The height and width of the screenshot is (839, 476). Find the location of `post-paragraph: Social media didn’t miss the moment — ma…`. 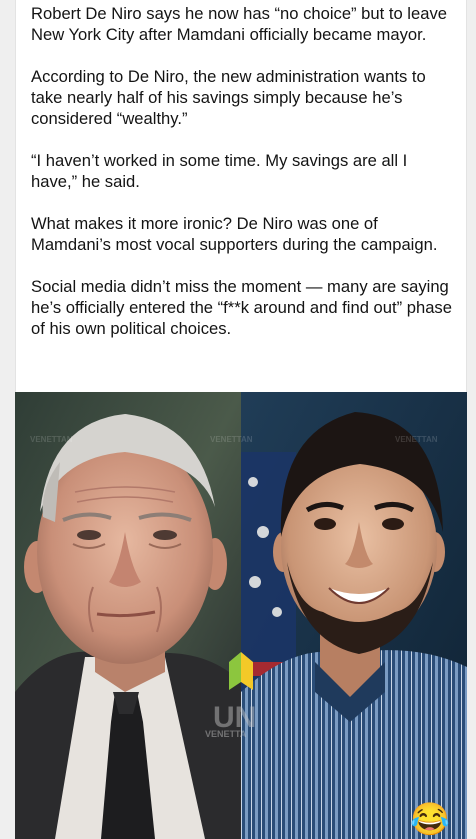

post-paragraph: Social media didn’t miss the moment — ma… is located at coordinates (241, 307).